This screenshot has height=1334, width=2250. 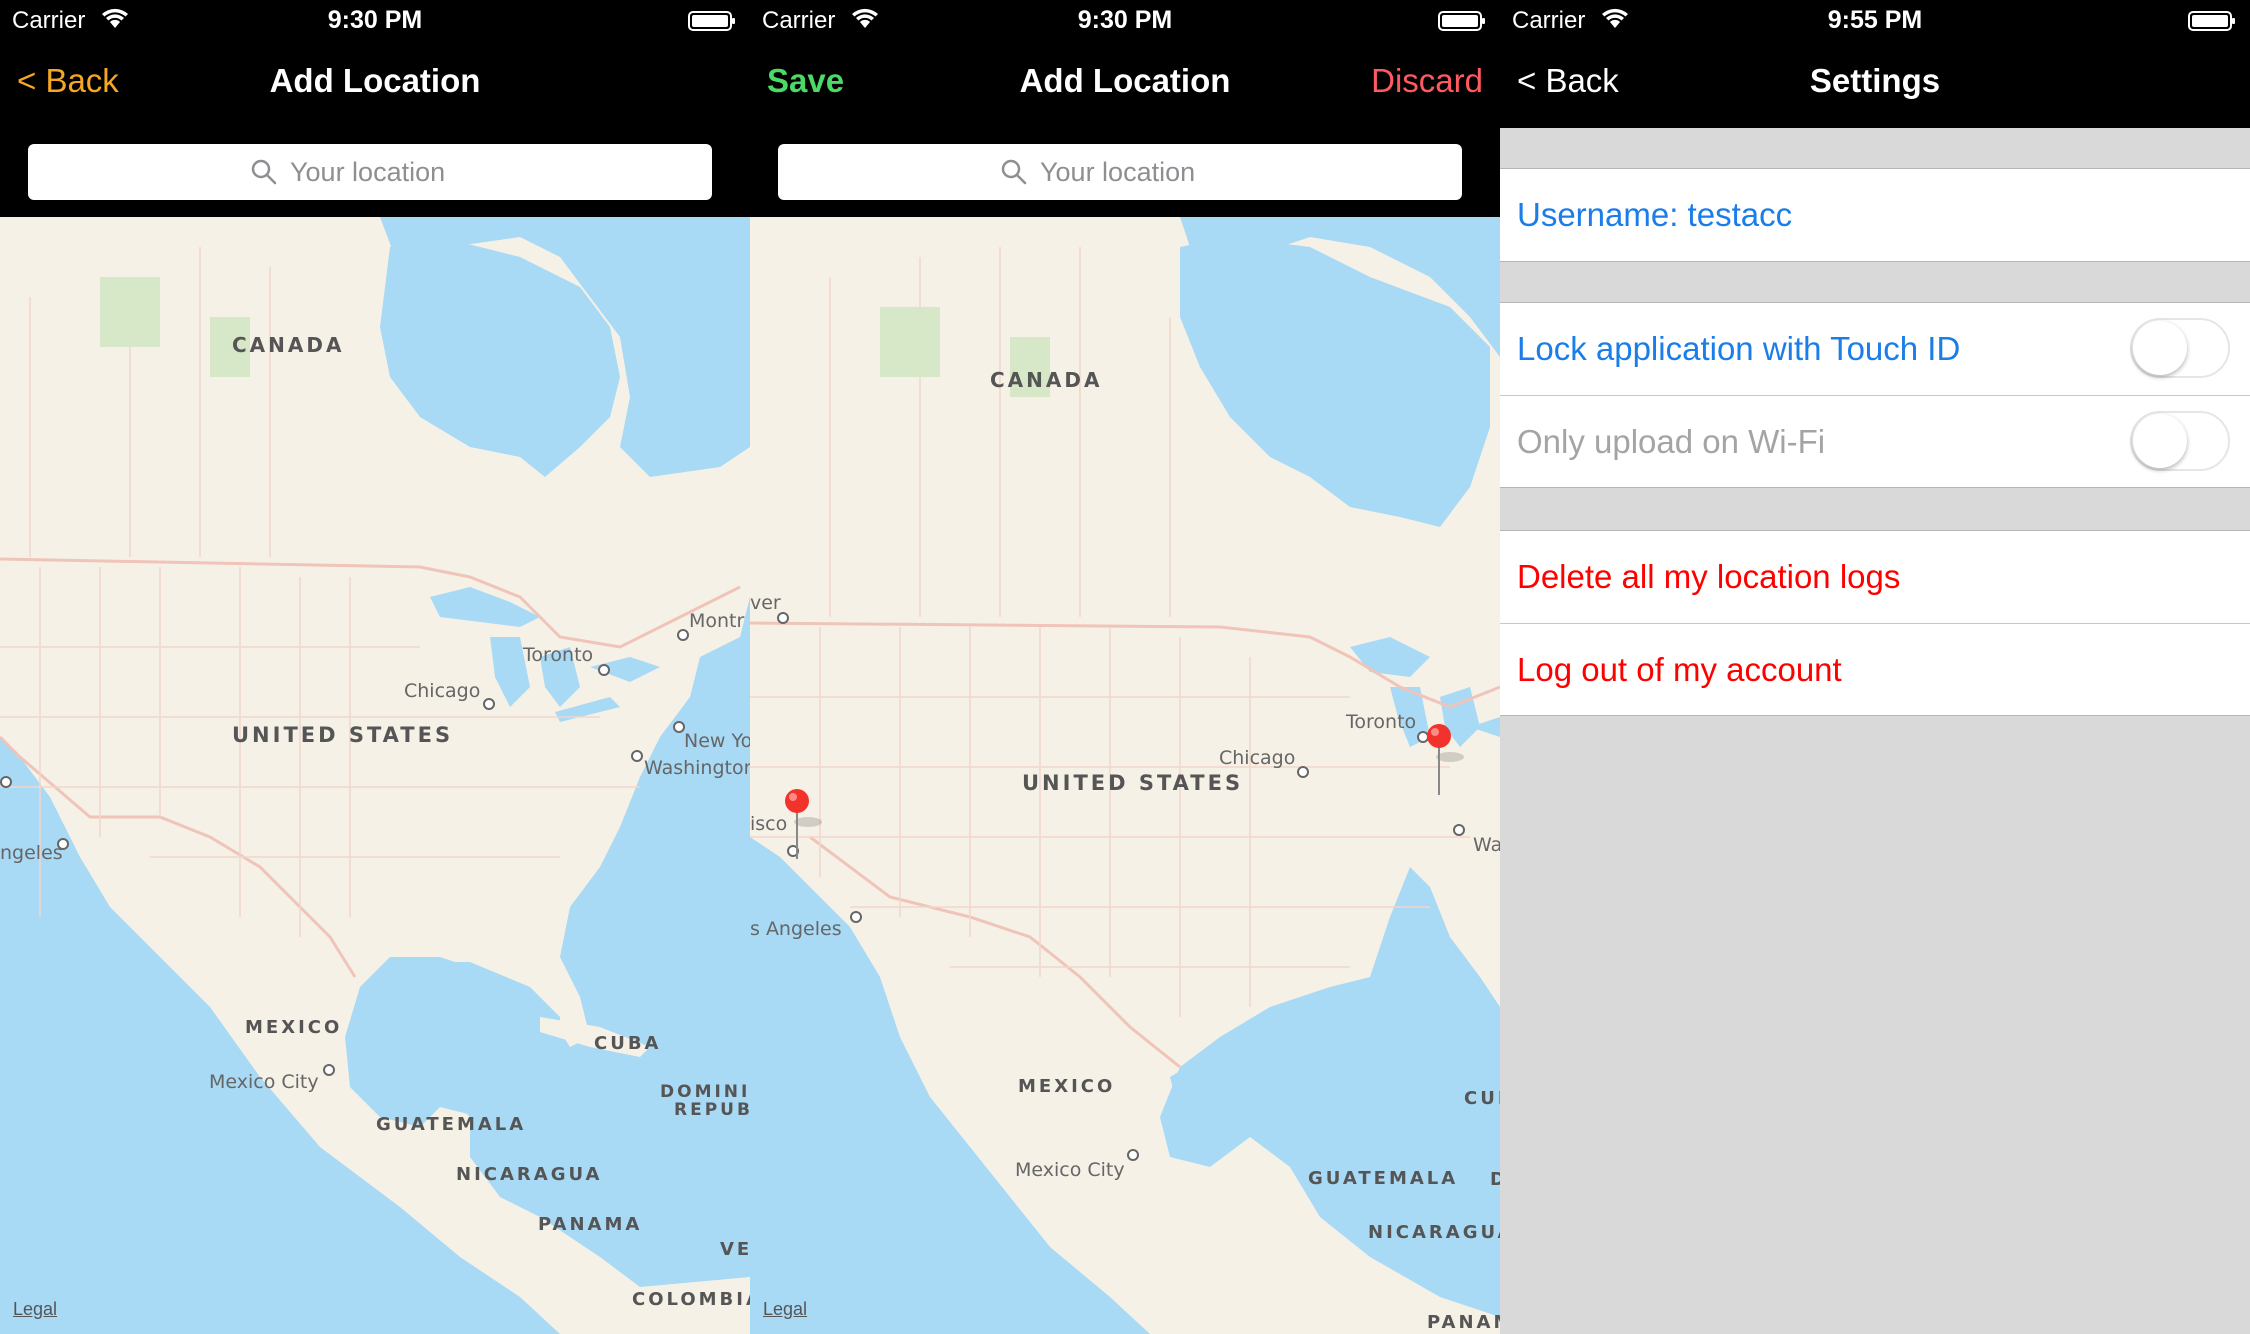 I want to click on account-group: Username: testacc, so click(x=1875, y=215).